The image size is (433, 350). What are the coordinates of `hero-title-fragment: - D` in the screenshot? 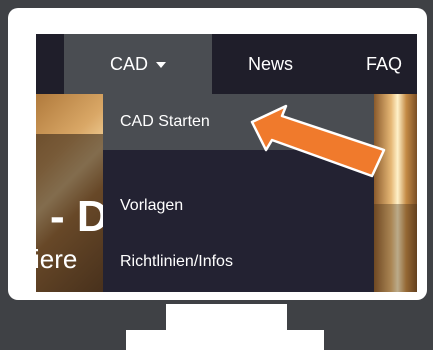 It's located at (79, 216).